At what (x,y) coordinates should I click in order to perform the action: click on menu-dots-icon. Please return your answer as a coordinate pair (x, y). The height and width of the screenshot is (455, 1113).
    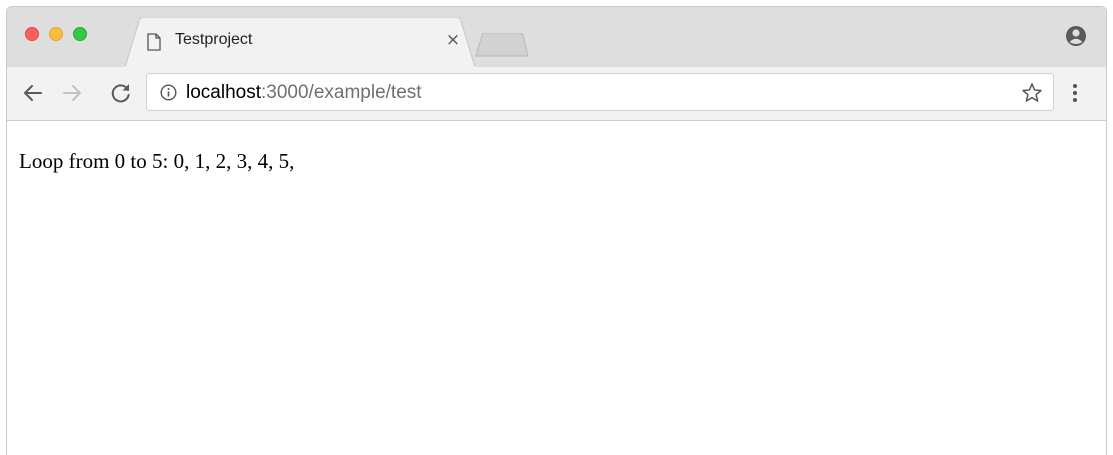
    Looking at the image, I should click on (1075, 93).